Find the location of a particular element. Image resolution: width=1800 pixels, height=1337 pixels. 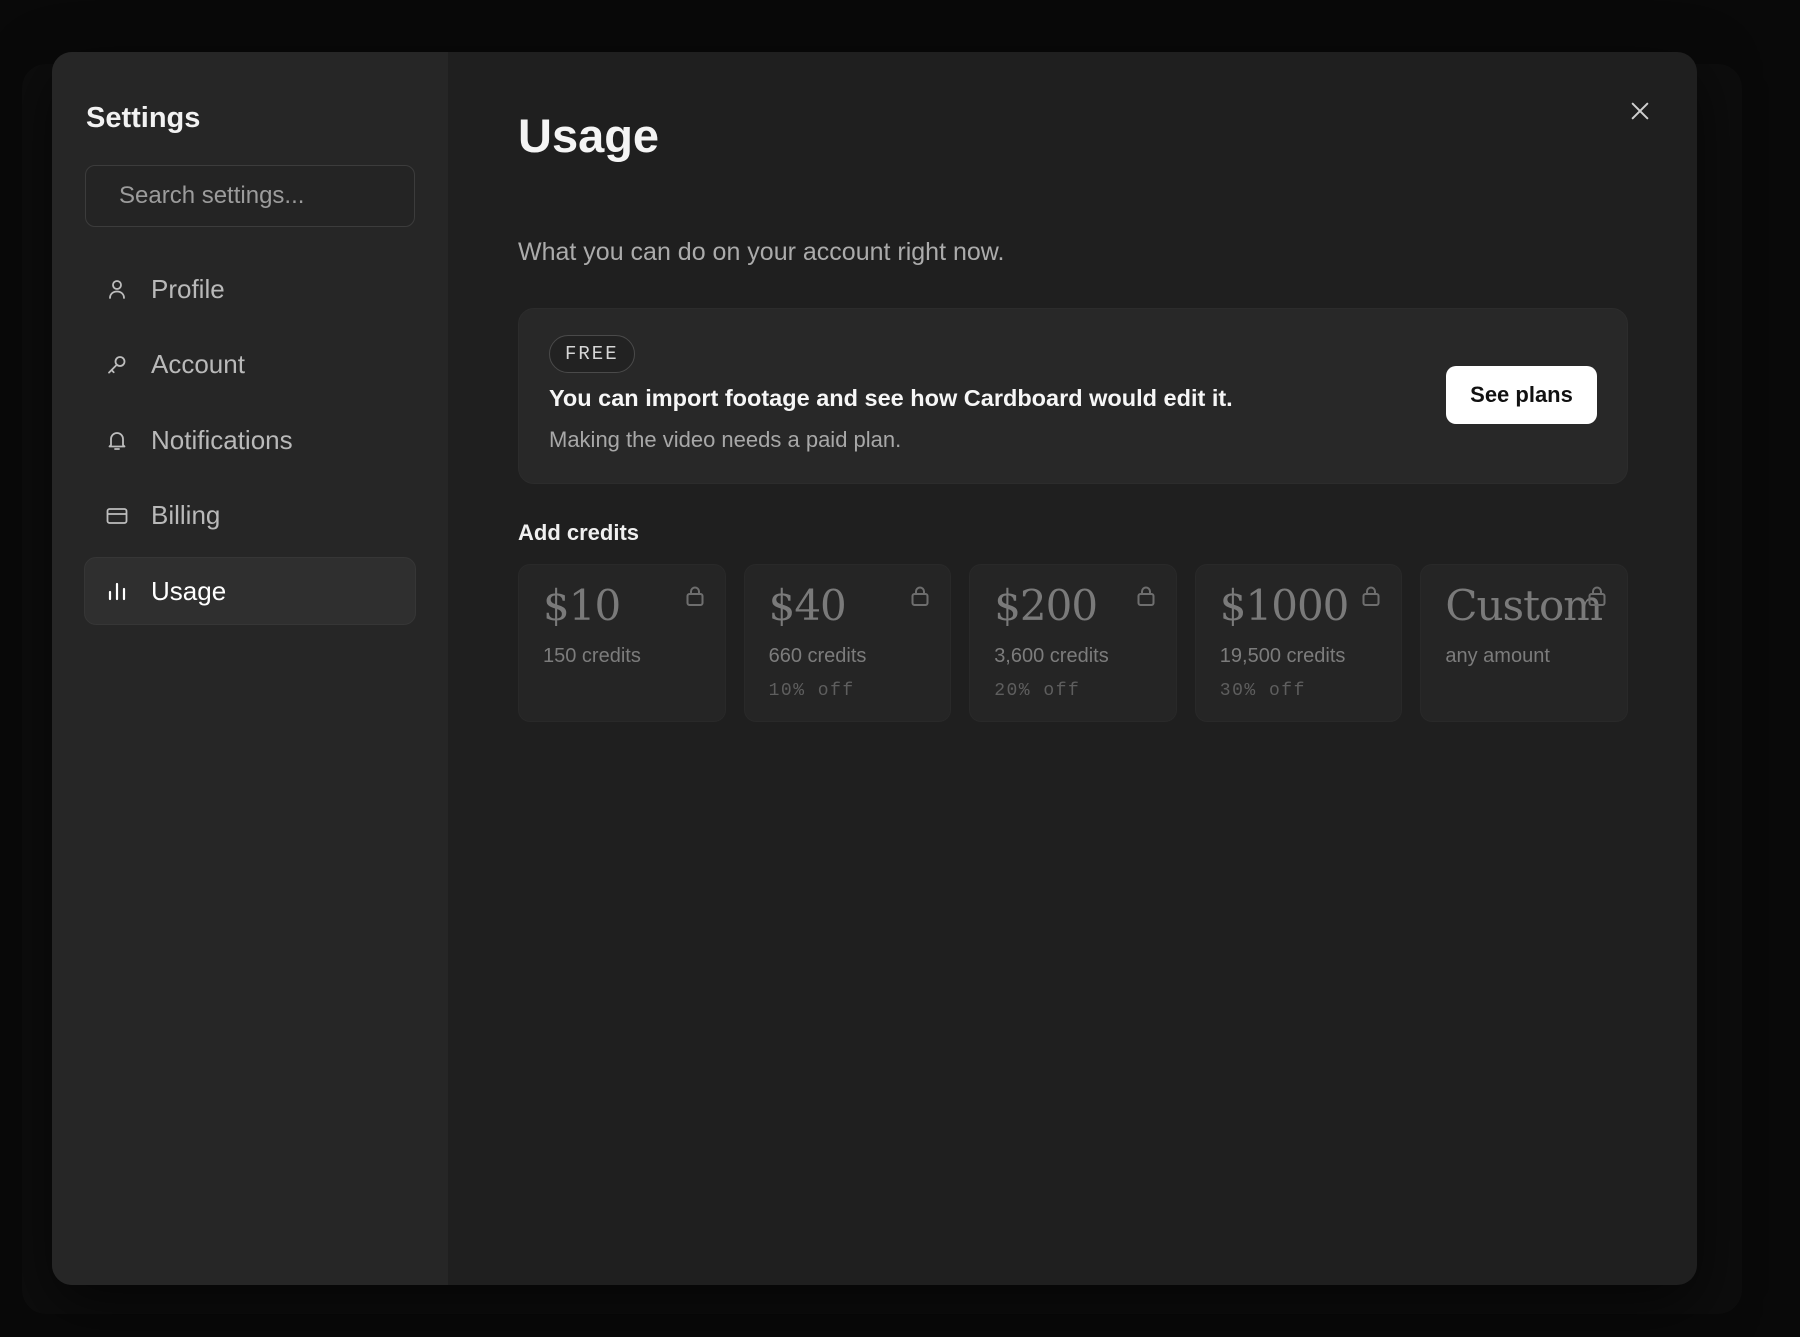

sidebar-item-label: Usage is located at coordinates (189, 590).